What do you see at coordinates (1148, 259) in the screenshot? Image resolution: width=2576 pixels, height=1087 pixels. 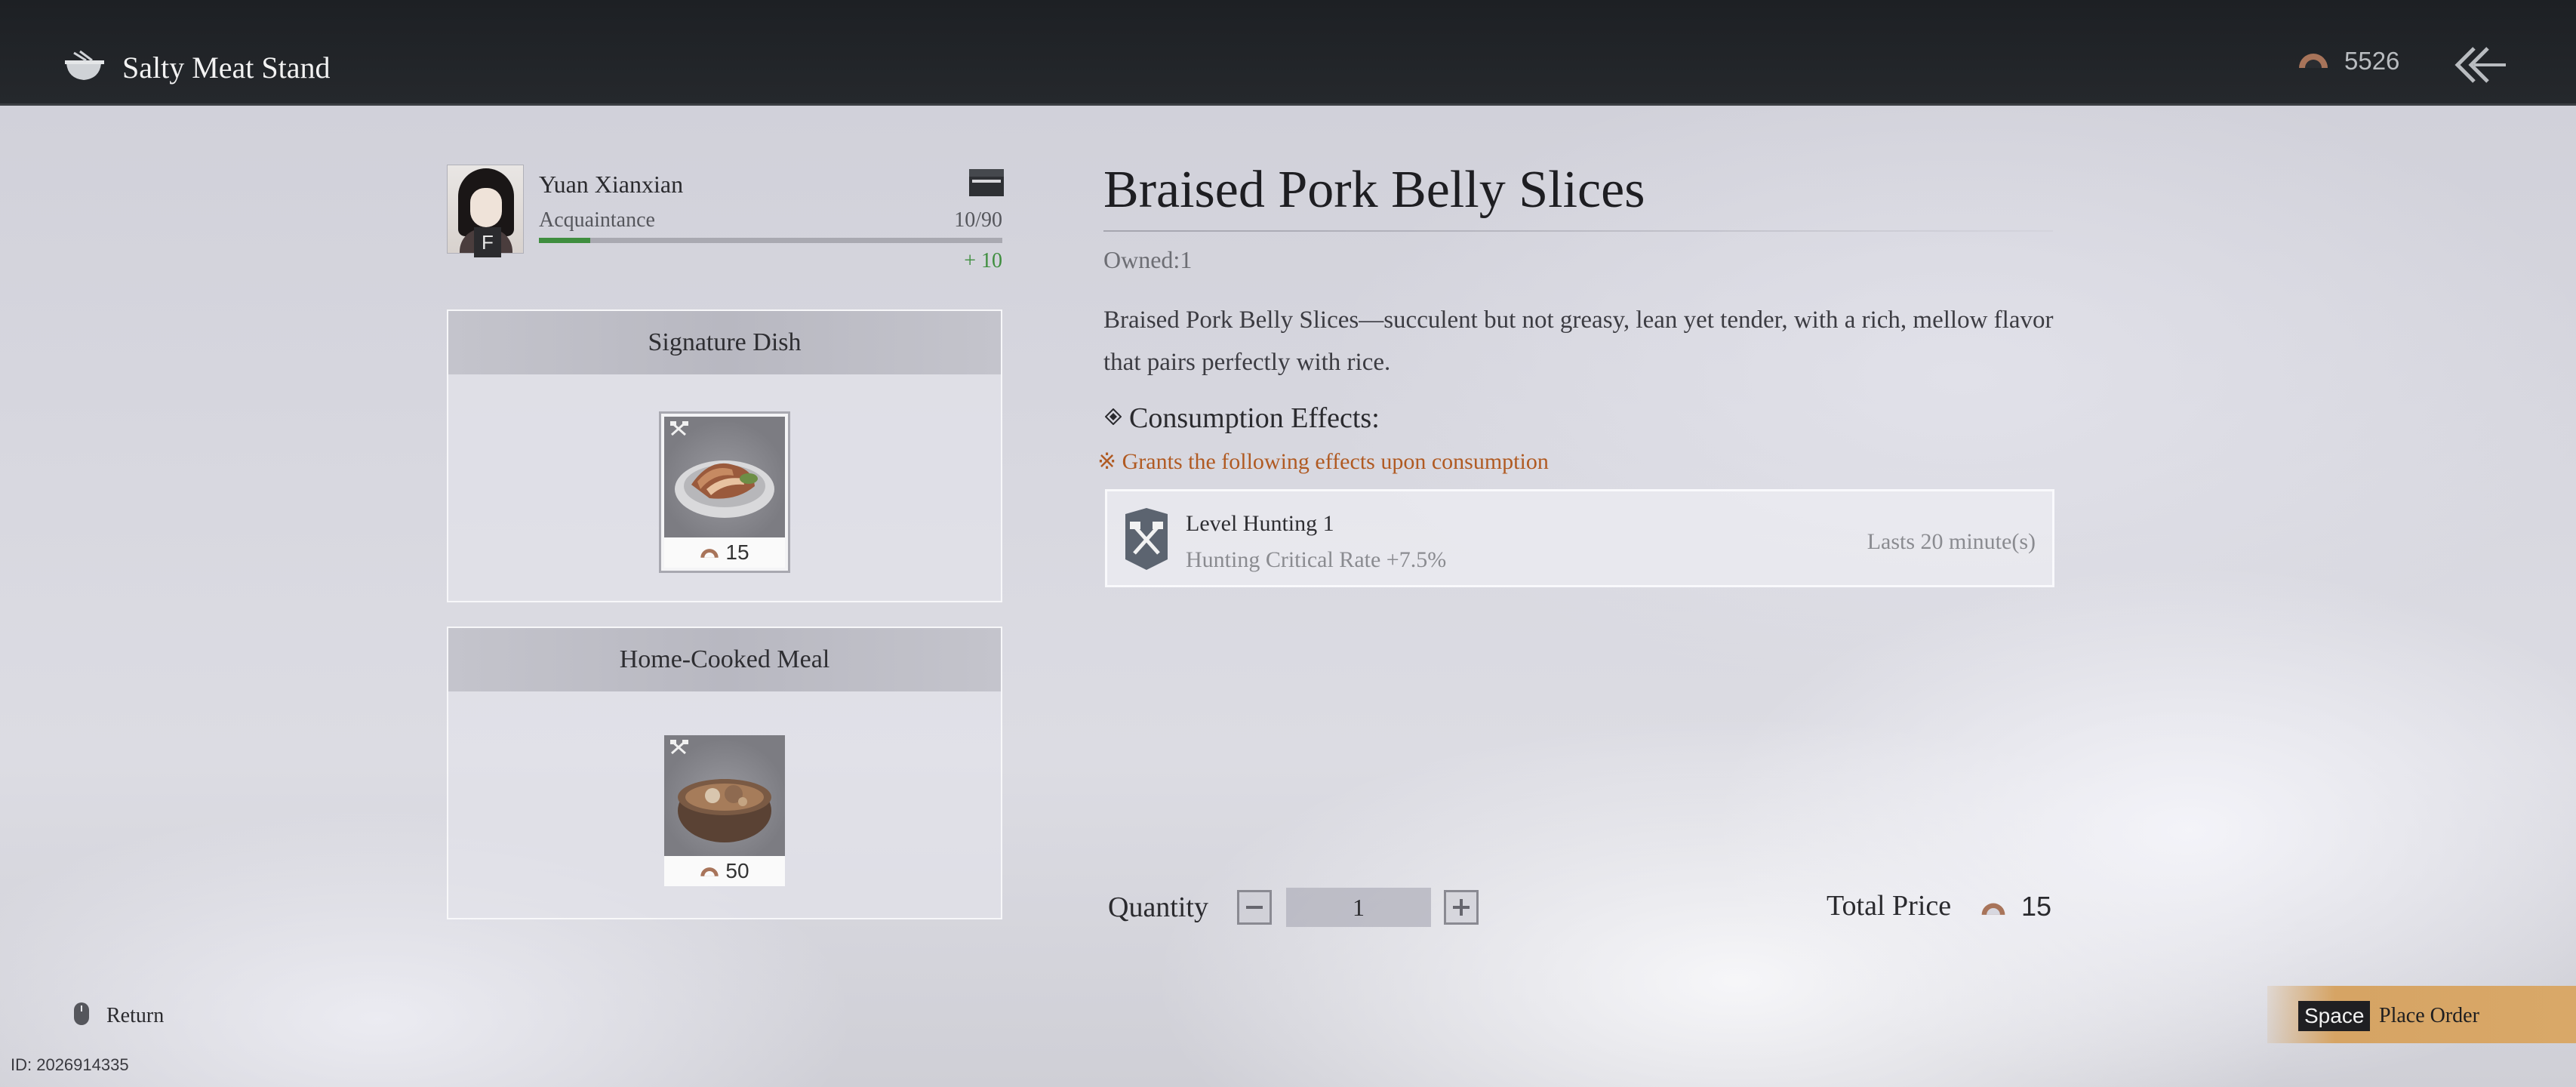 I see `owned-count: Owned:1` at bounding box center [1148, 259].